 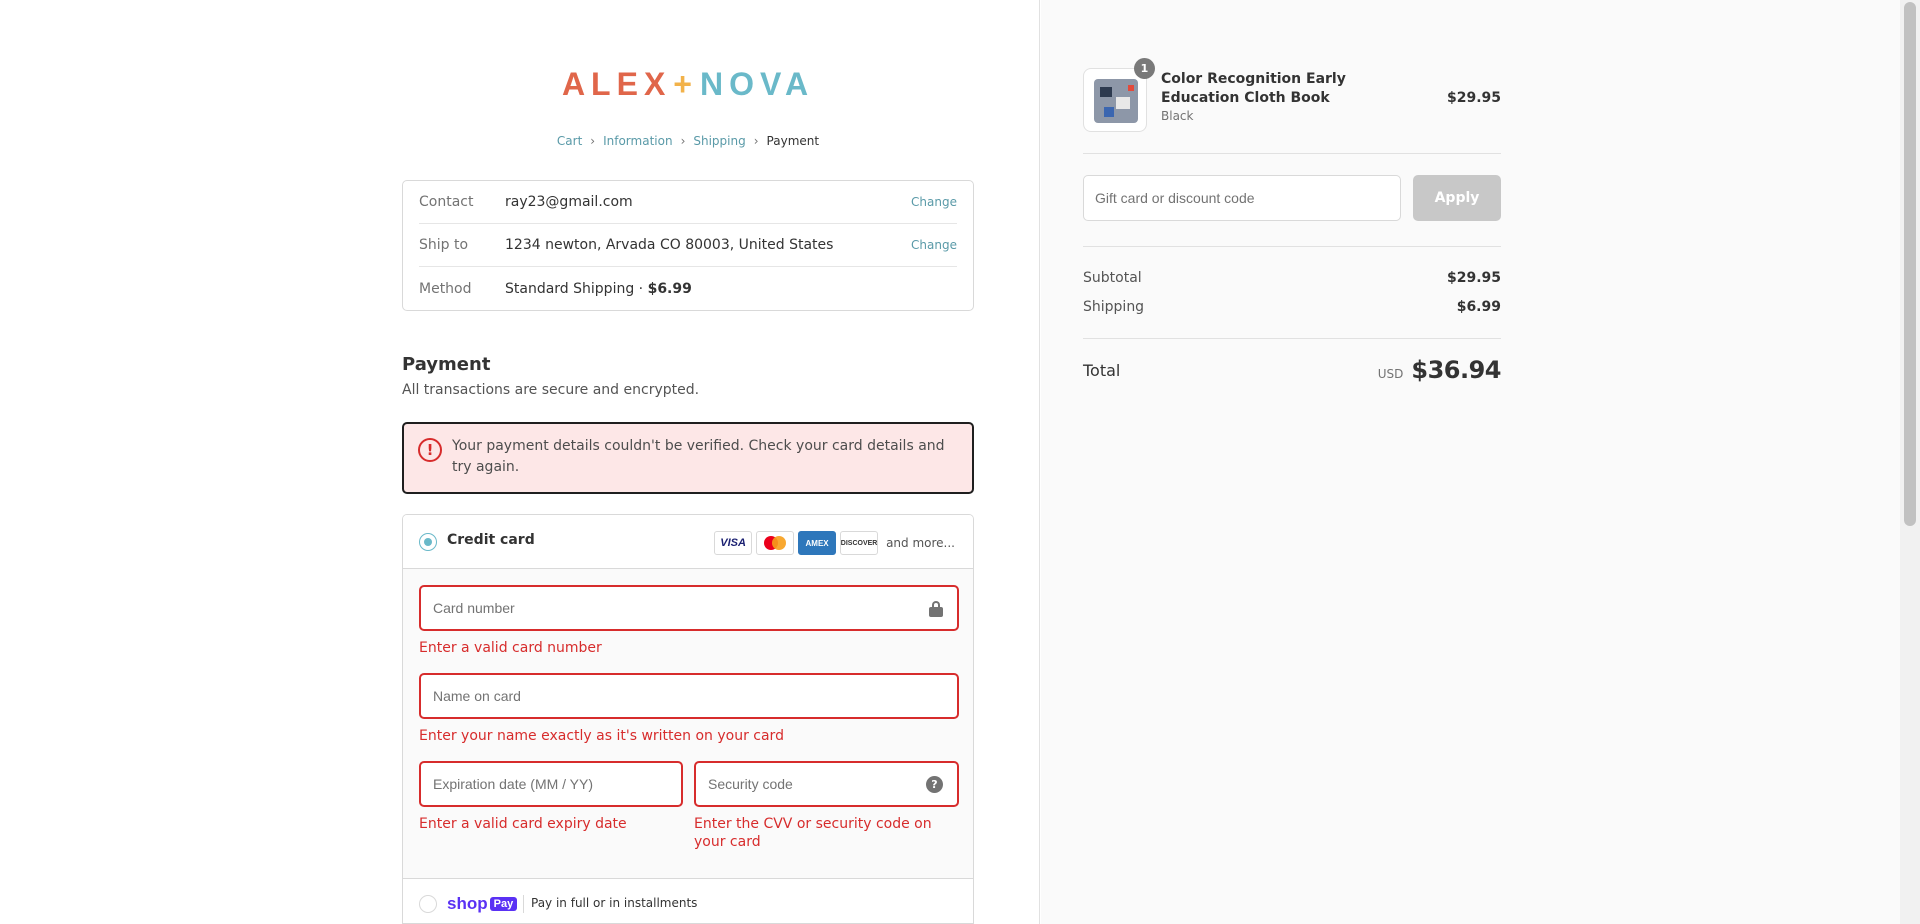 I want to click on method-value: Standard Shipping · $6.99, so click(x=731, y=289).